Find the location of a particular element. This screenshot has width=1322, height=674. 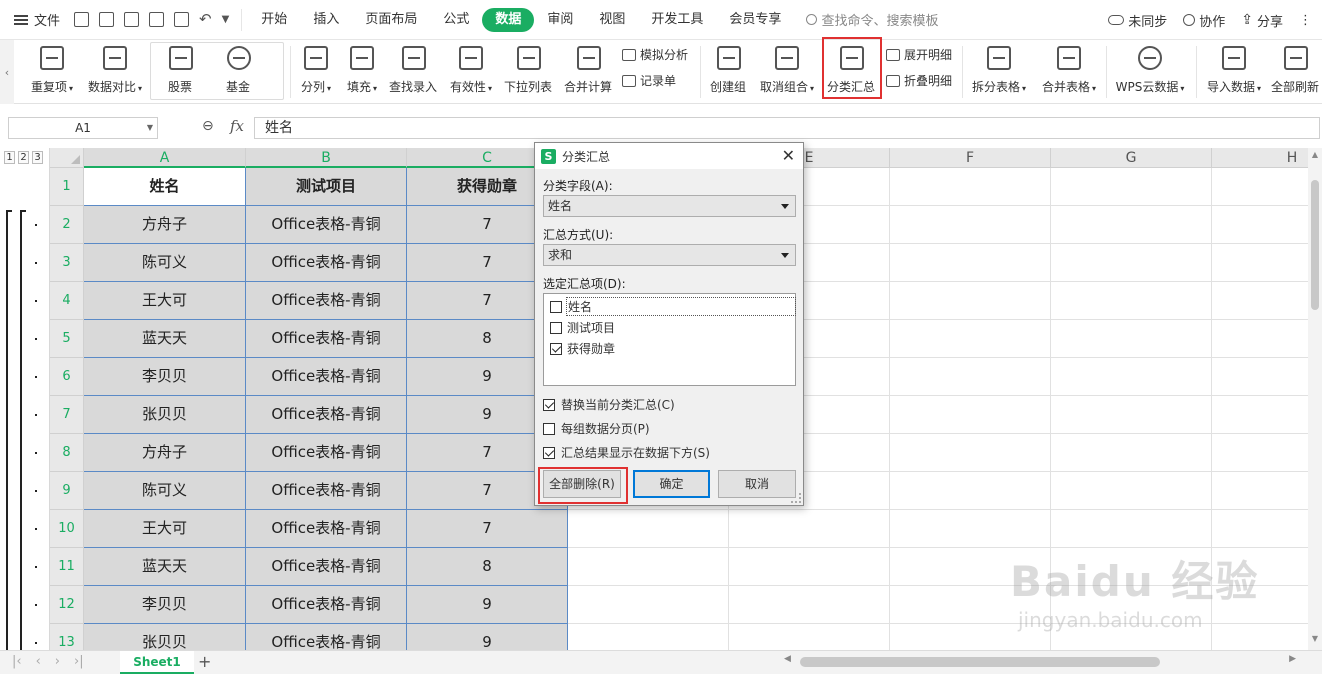

column-header-b: B is located at coordinates (326, 158).